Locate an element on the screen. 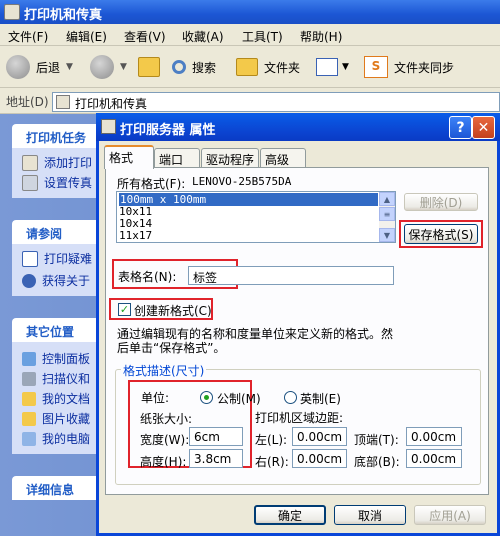 This screenshot has height=536, width=500. tab-advanced: 高级 is located at coordinates (283, 158).